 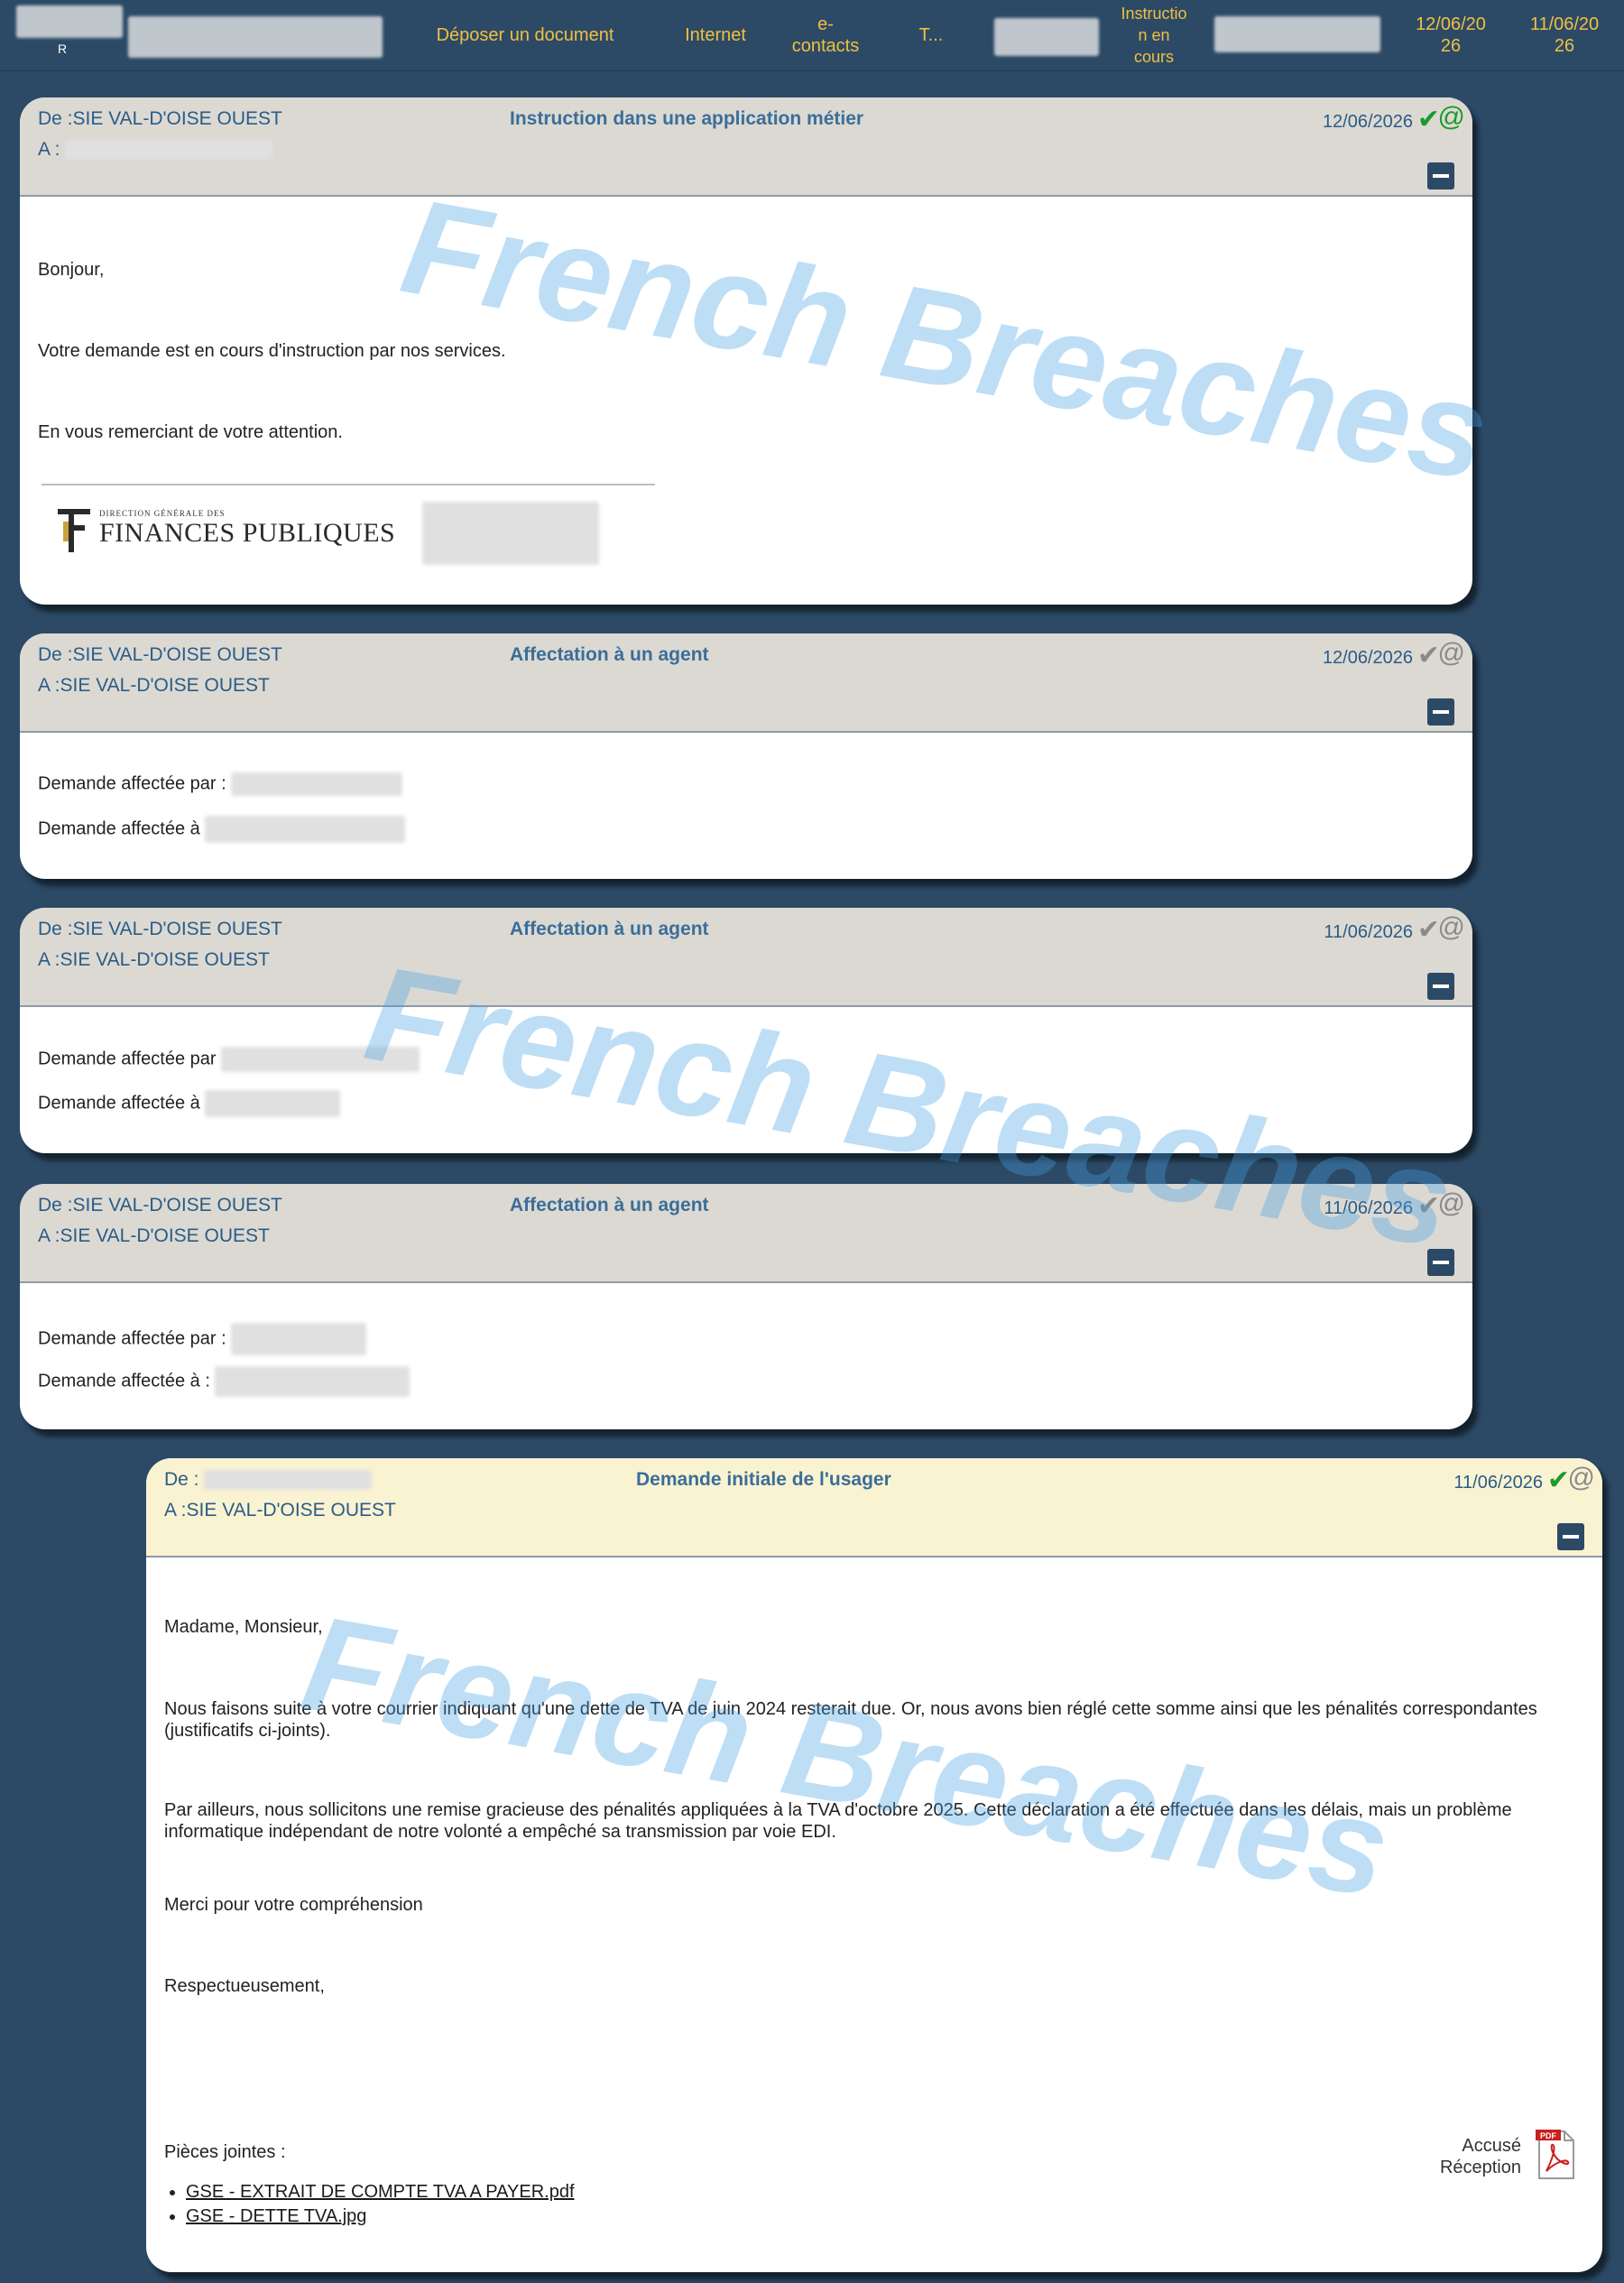 What do you see at coordinates (1549, 2135) in the screenshot?
I see `pdf-badge-text: PDF` at bounding box center [1549, 2135].